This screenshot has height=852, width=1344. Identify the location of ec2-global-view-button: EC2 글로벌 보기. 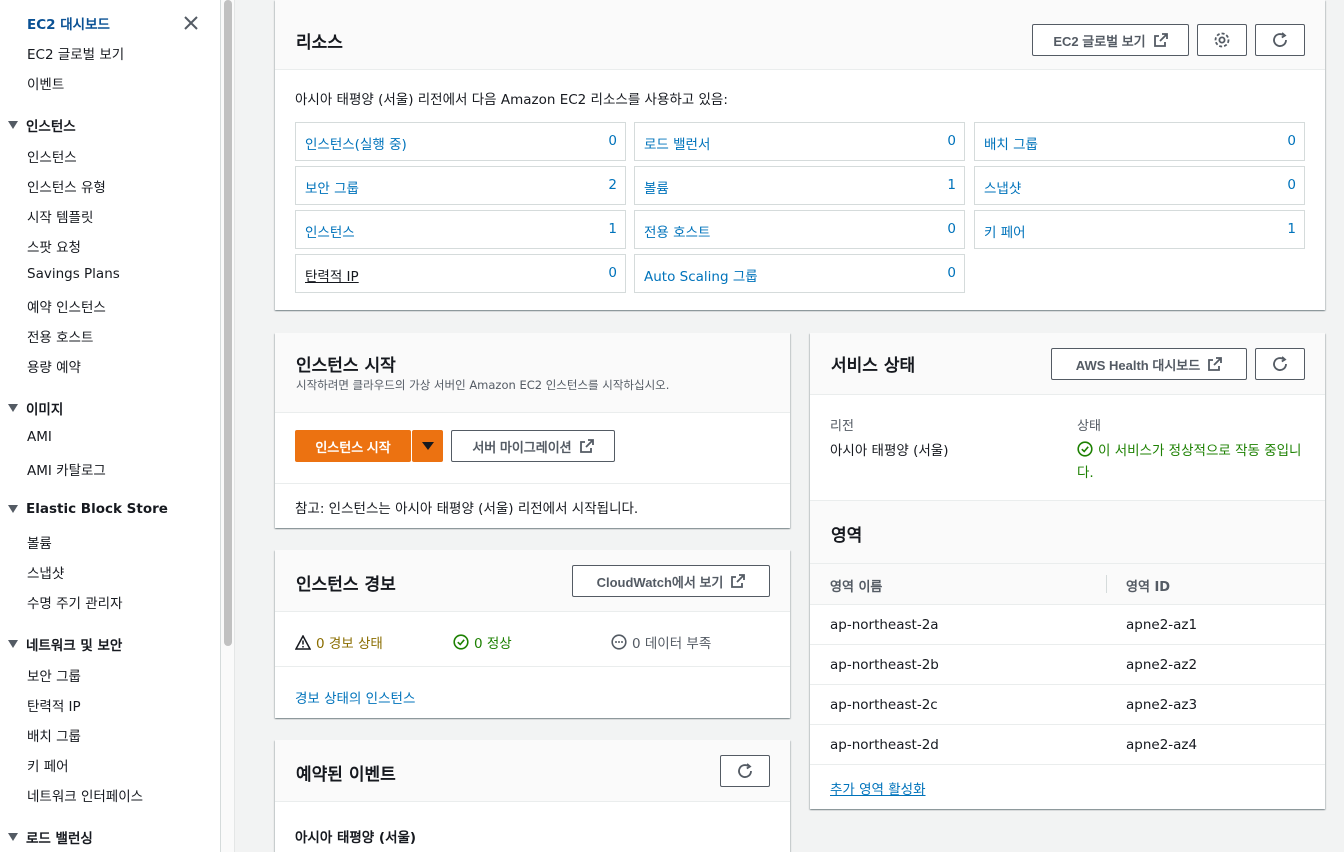
(1110, 40).